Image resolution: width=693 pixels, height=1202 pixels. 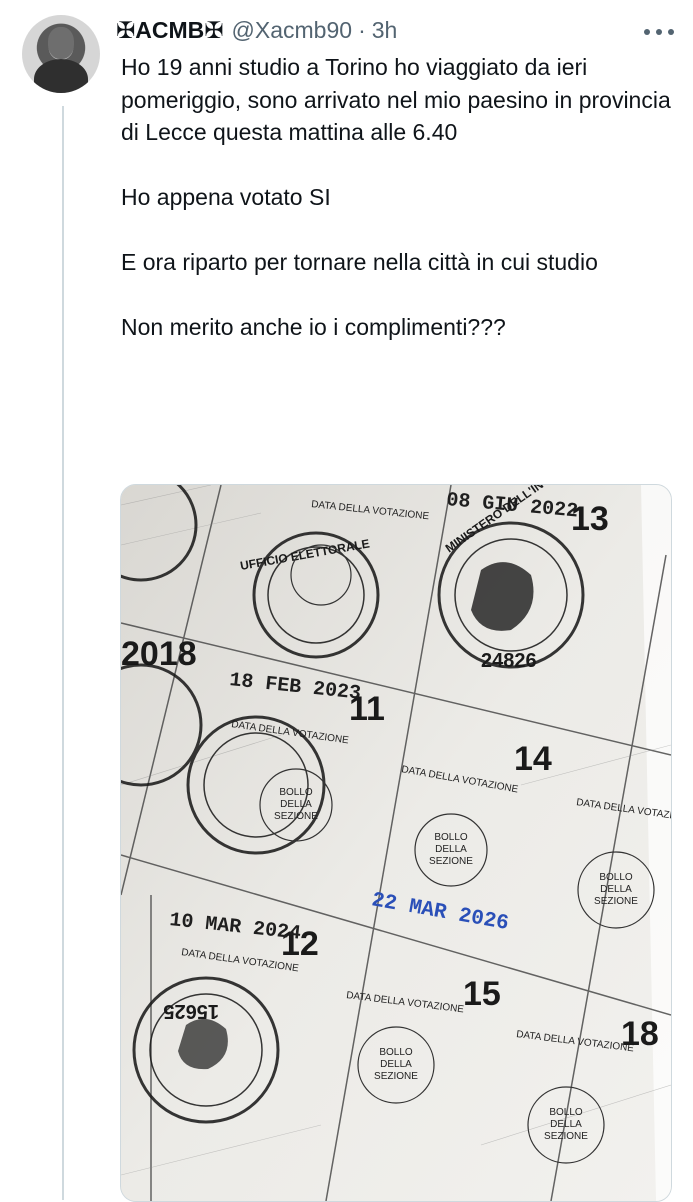 I want to click on section-number: 14, so click(x=533, y=759).